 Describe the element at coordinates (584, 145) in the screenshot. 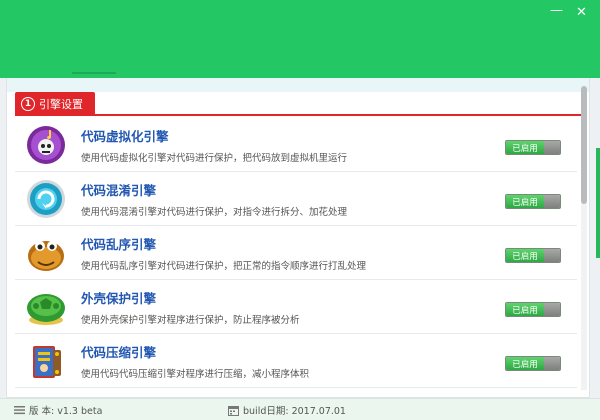

I see `scroll-thumb` at that location.